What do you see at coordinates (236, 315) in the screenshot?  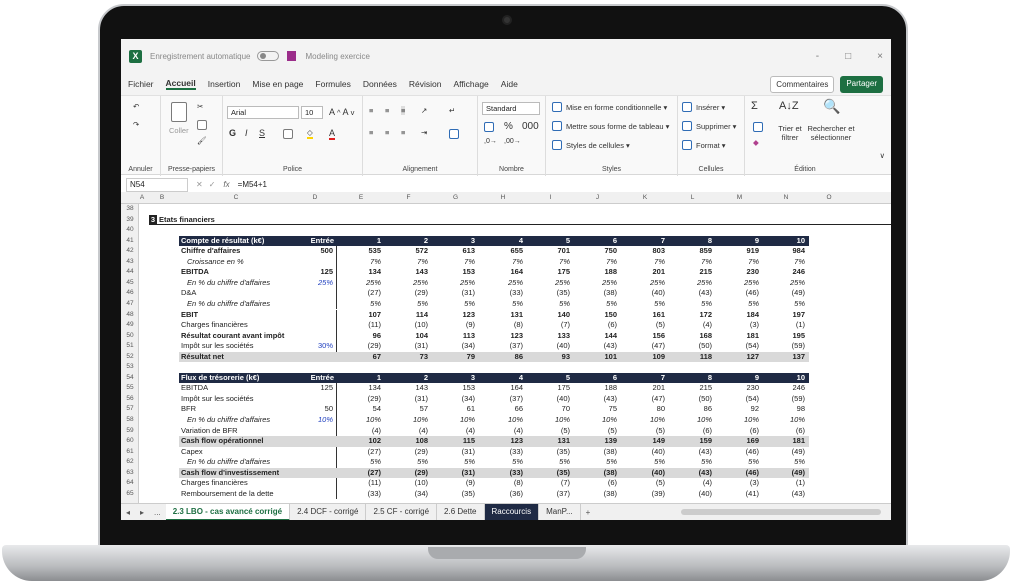 I see `row-label: EBIT` at bounding box center [236, 315].